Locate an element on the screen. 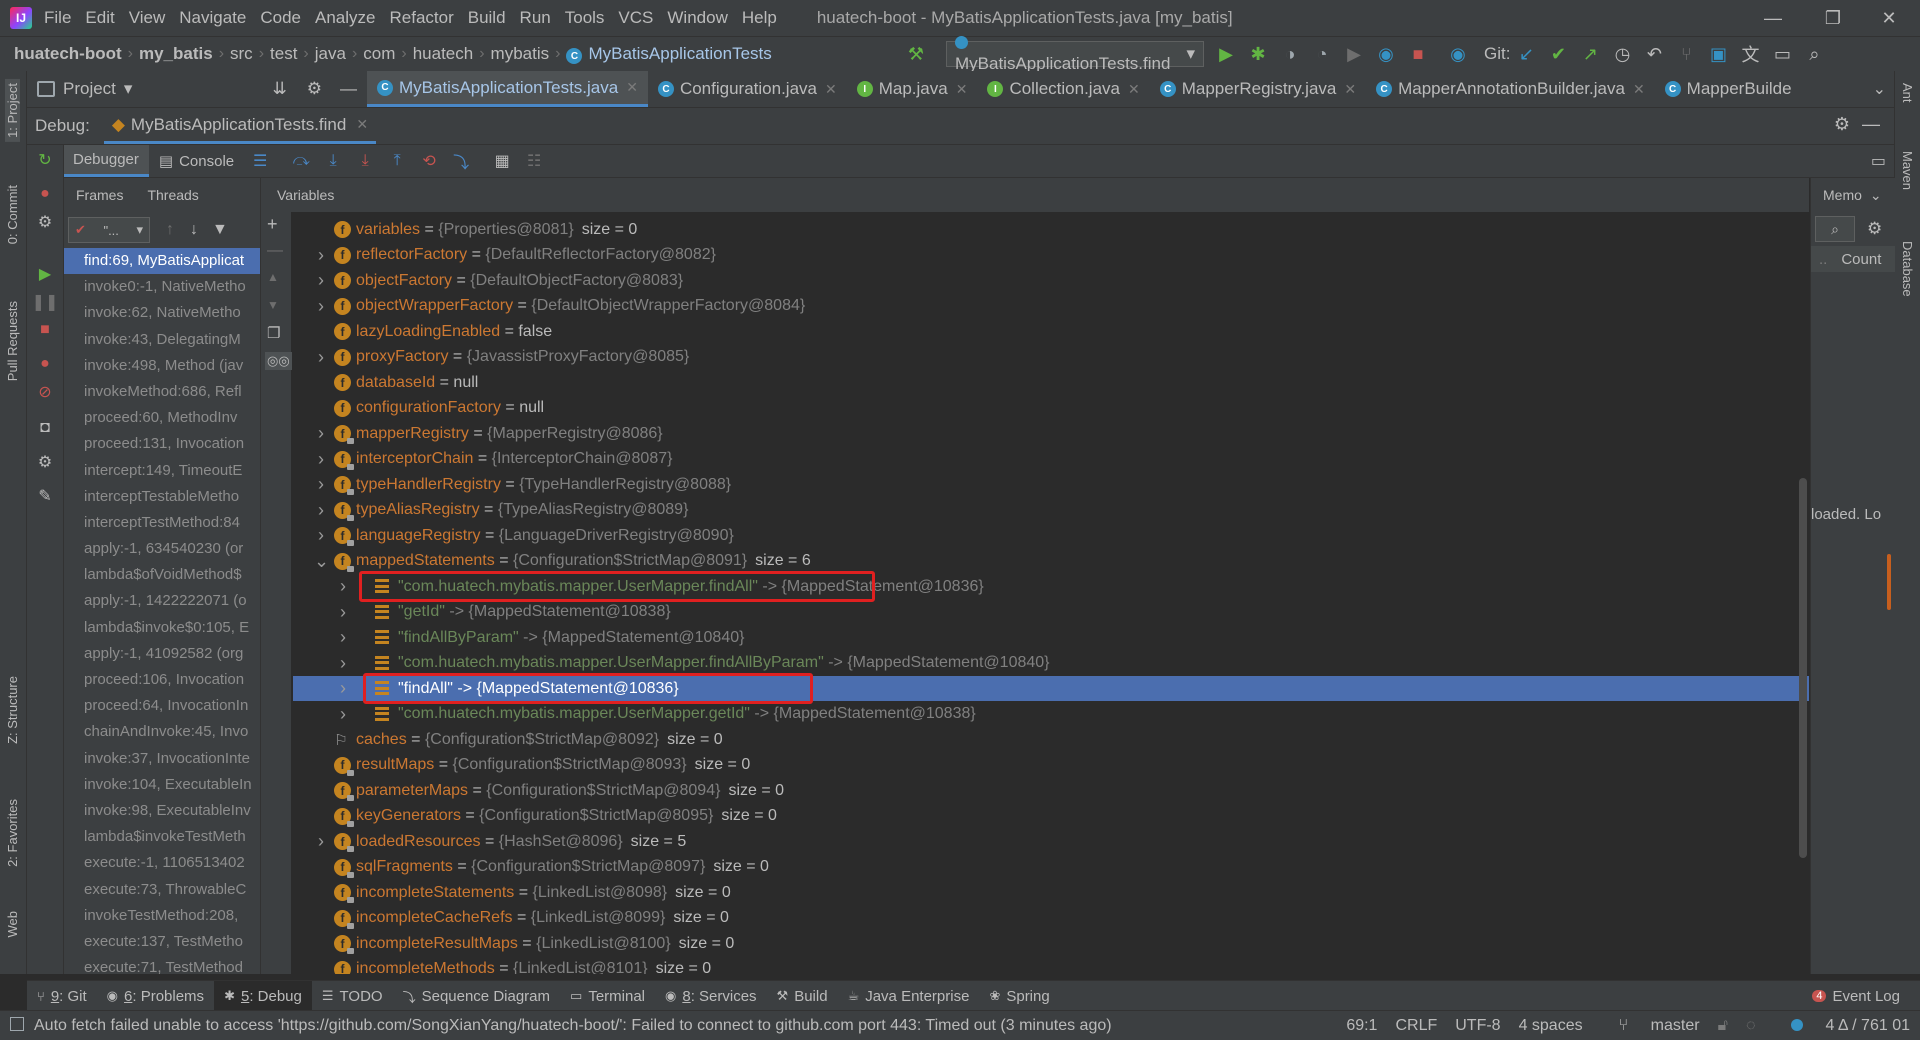 This screenshot has width=1920, height=1040. force-step-into-icon: ⤓ is located at coordinates (365, 161).